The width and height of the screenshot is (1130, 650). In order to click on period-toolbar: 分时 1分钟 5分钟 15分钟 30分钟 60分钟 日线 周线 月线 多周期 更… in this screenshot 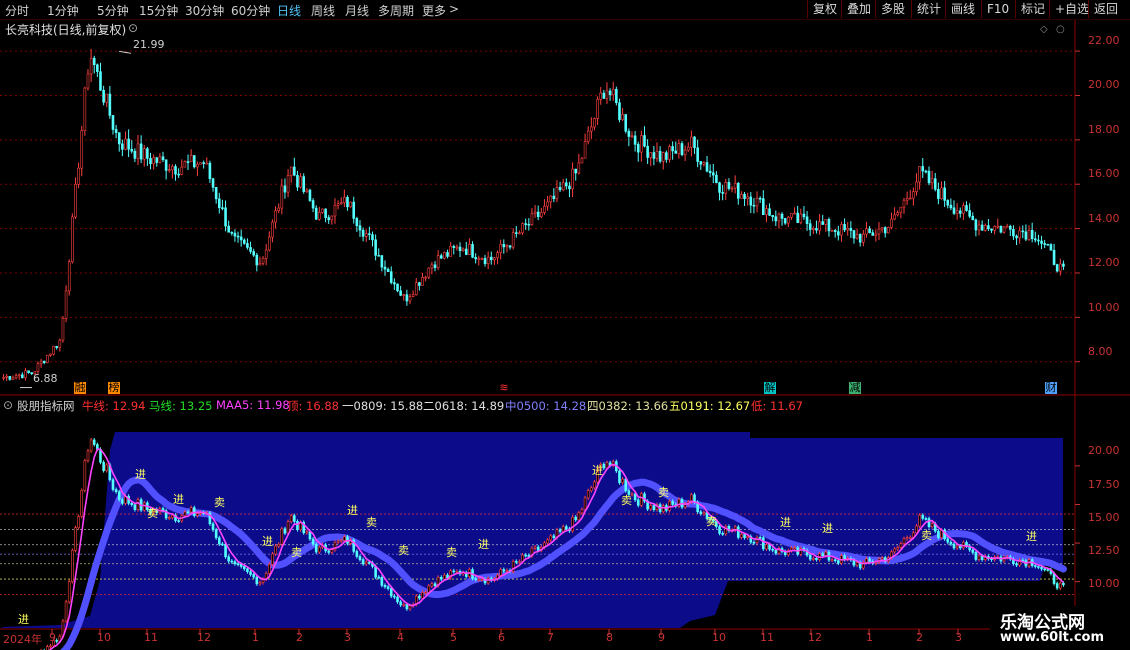, I will do `click(565, 10)`.